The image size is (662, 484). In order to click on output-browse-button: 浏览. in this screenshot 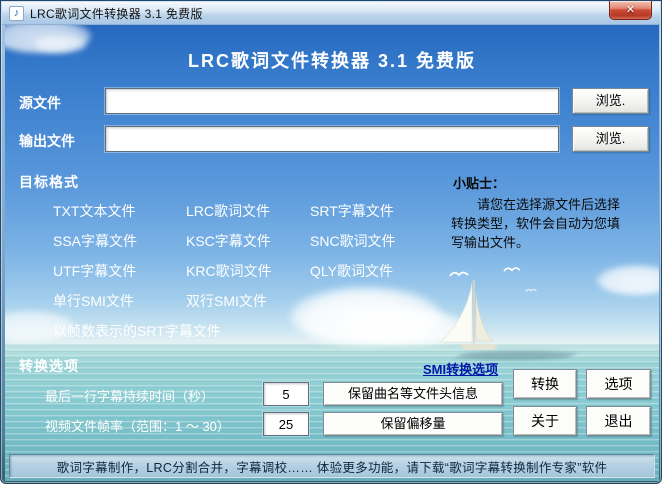, I will do `click(610, 139)`.